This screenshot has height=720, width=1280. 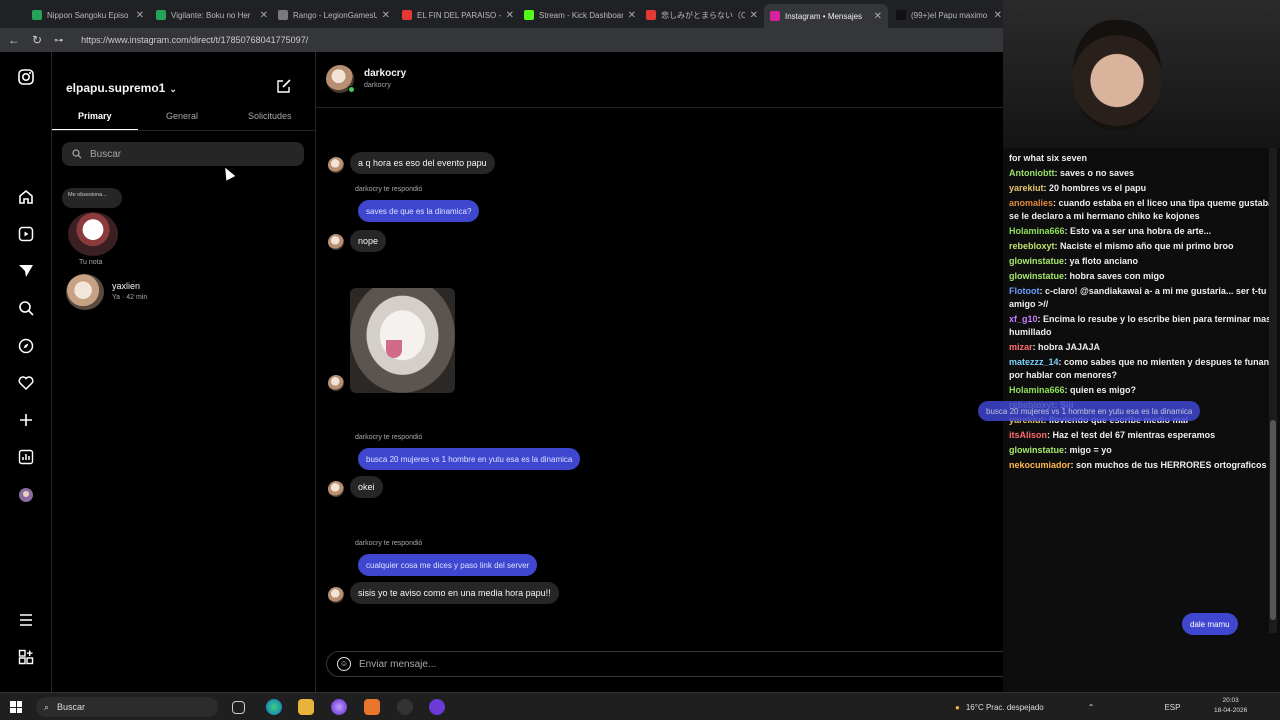 I want to click on stream-chat-message: Holamina666: quien es migo?, so click(x=1143, y=390).